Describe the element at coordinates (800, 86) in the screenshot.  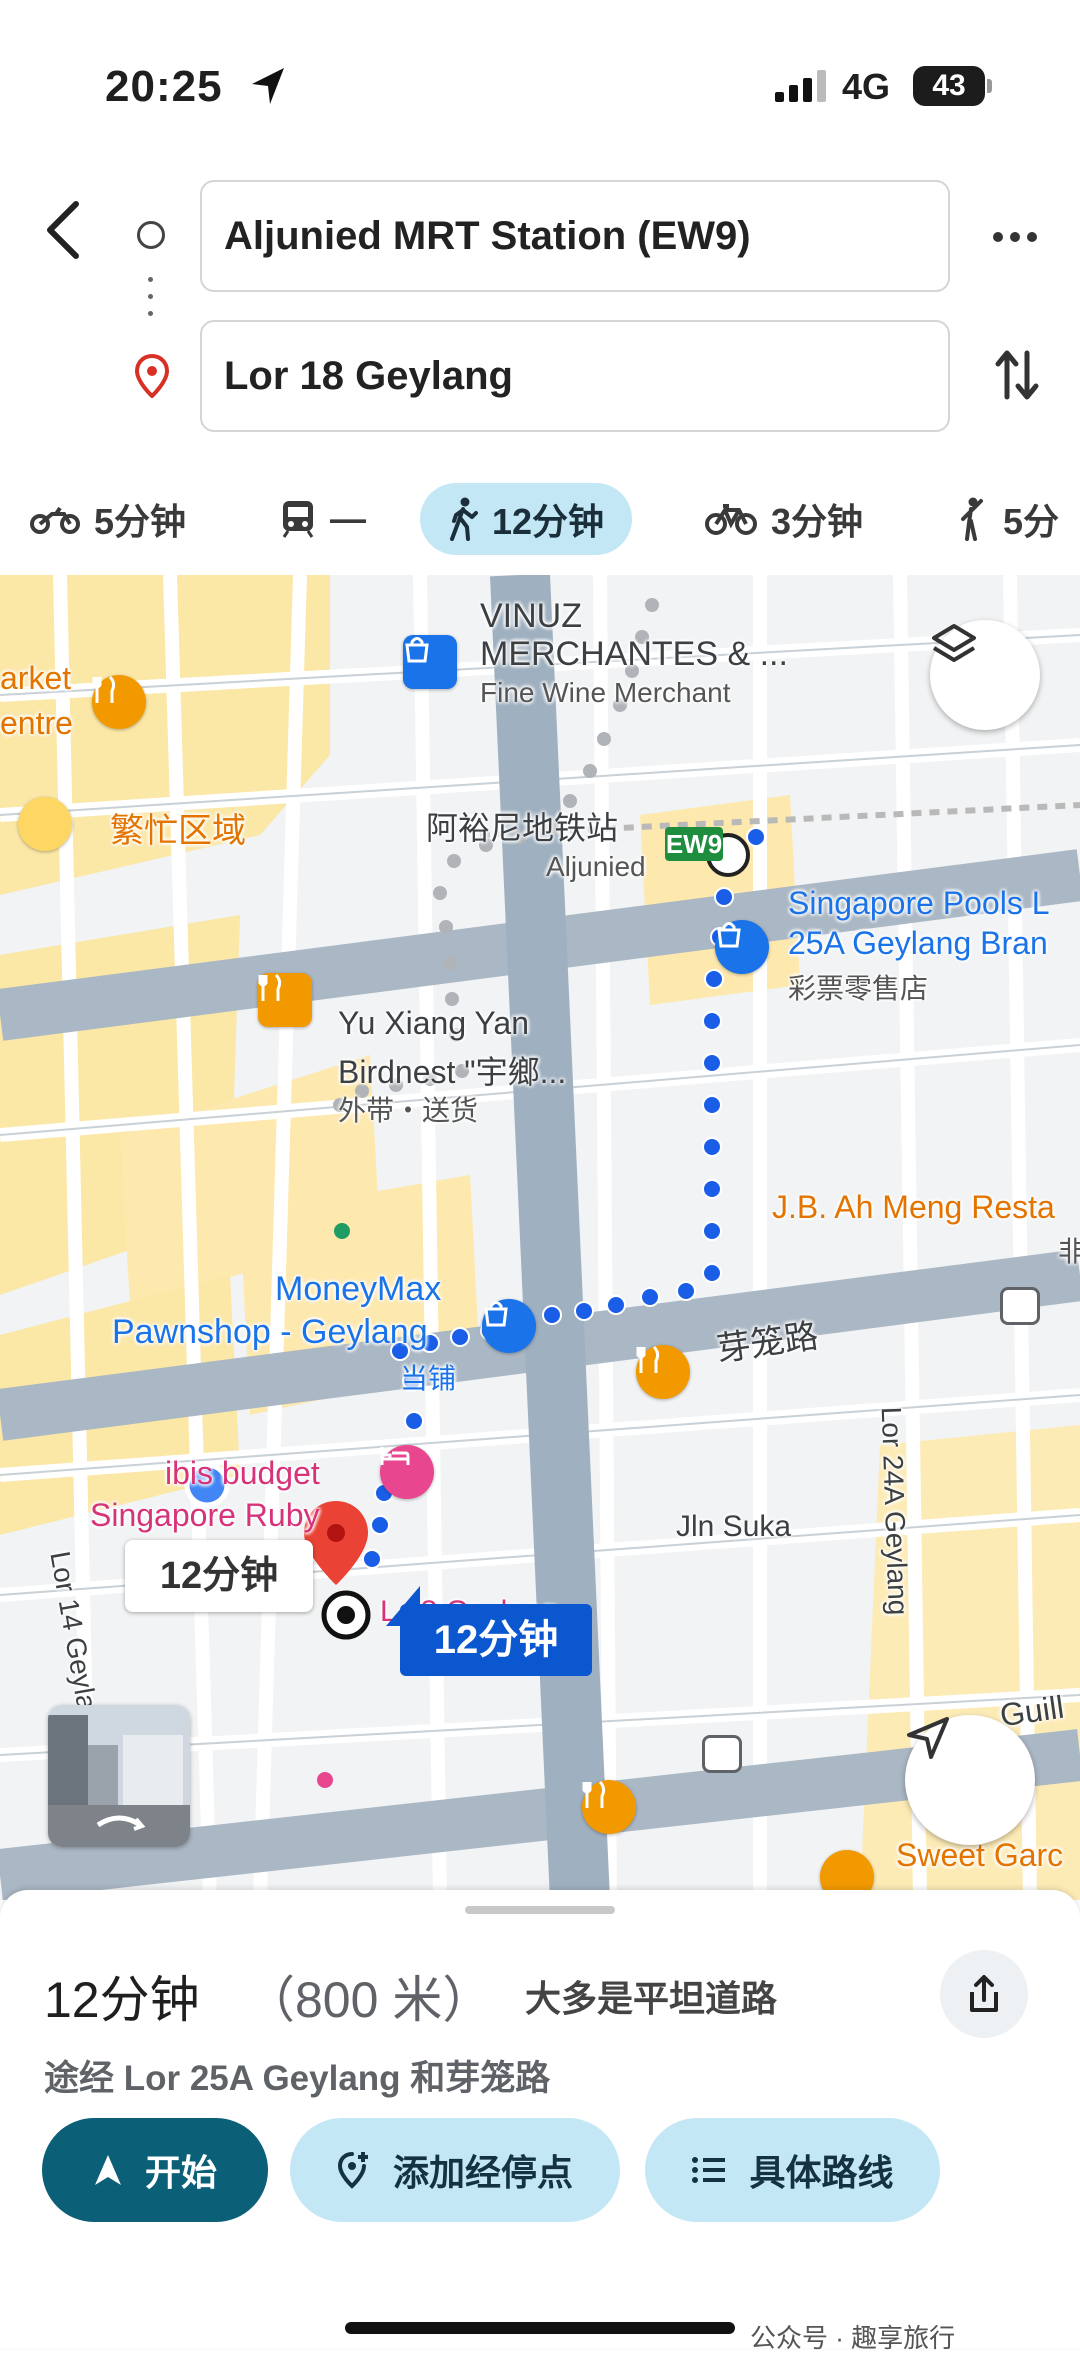
I see `signal-icon` at that location.